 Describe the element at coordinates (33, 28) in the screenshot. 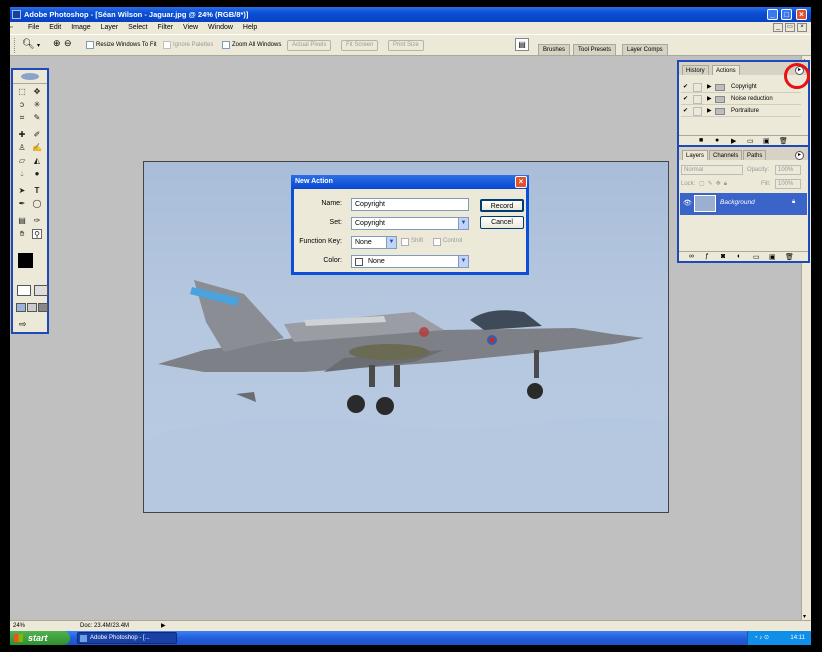

I see `menu-file: File` at that location.